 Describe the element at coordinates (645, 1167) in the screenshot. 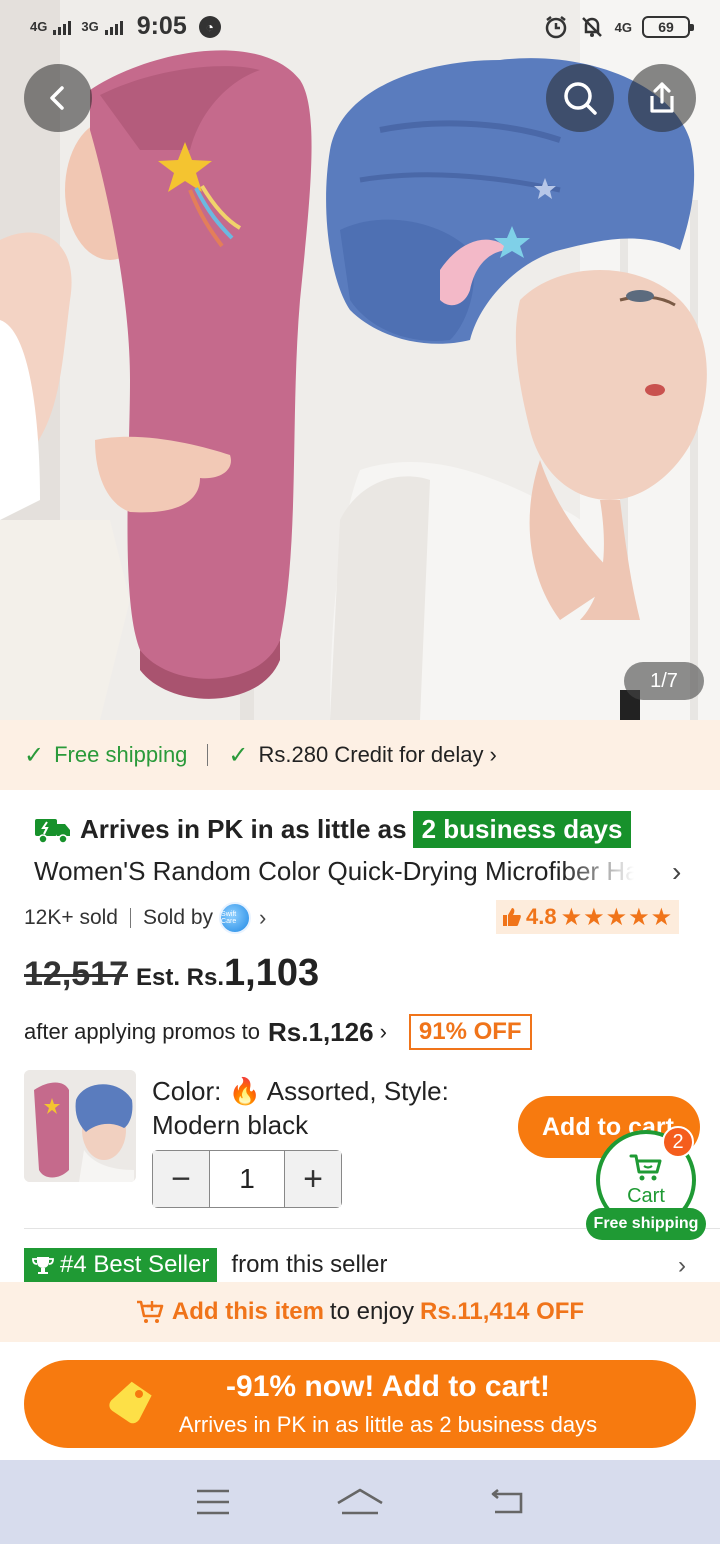

I see `cart-icon` at that location.